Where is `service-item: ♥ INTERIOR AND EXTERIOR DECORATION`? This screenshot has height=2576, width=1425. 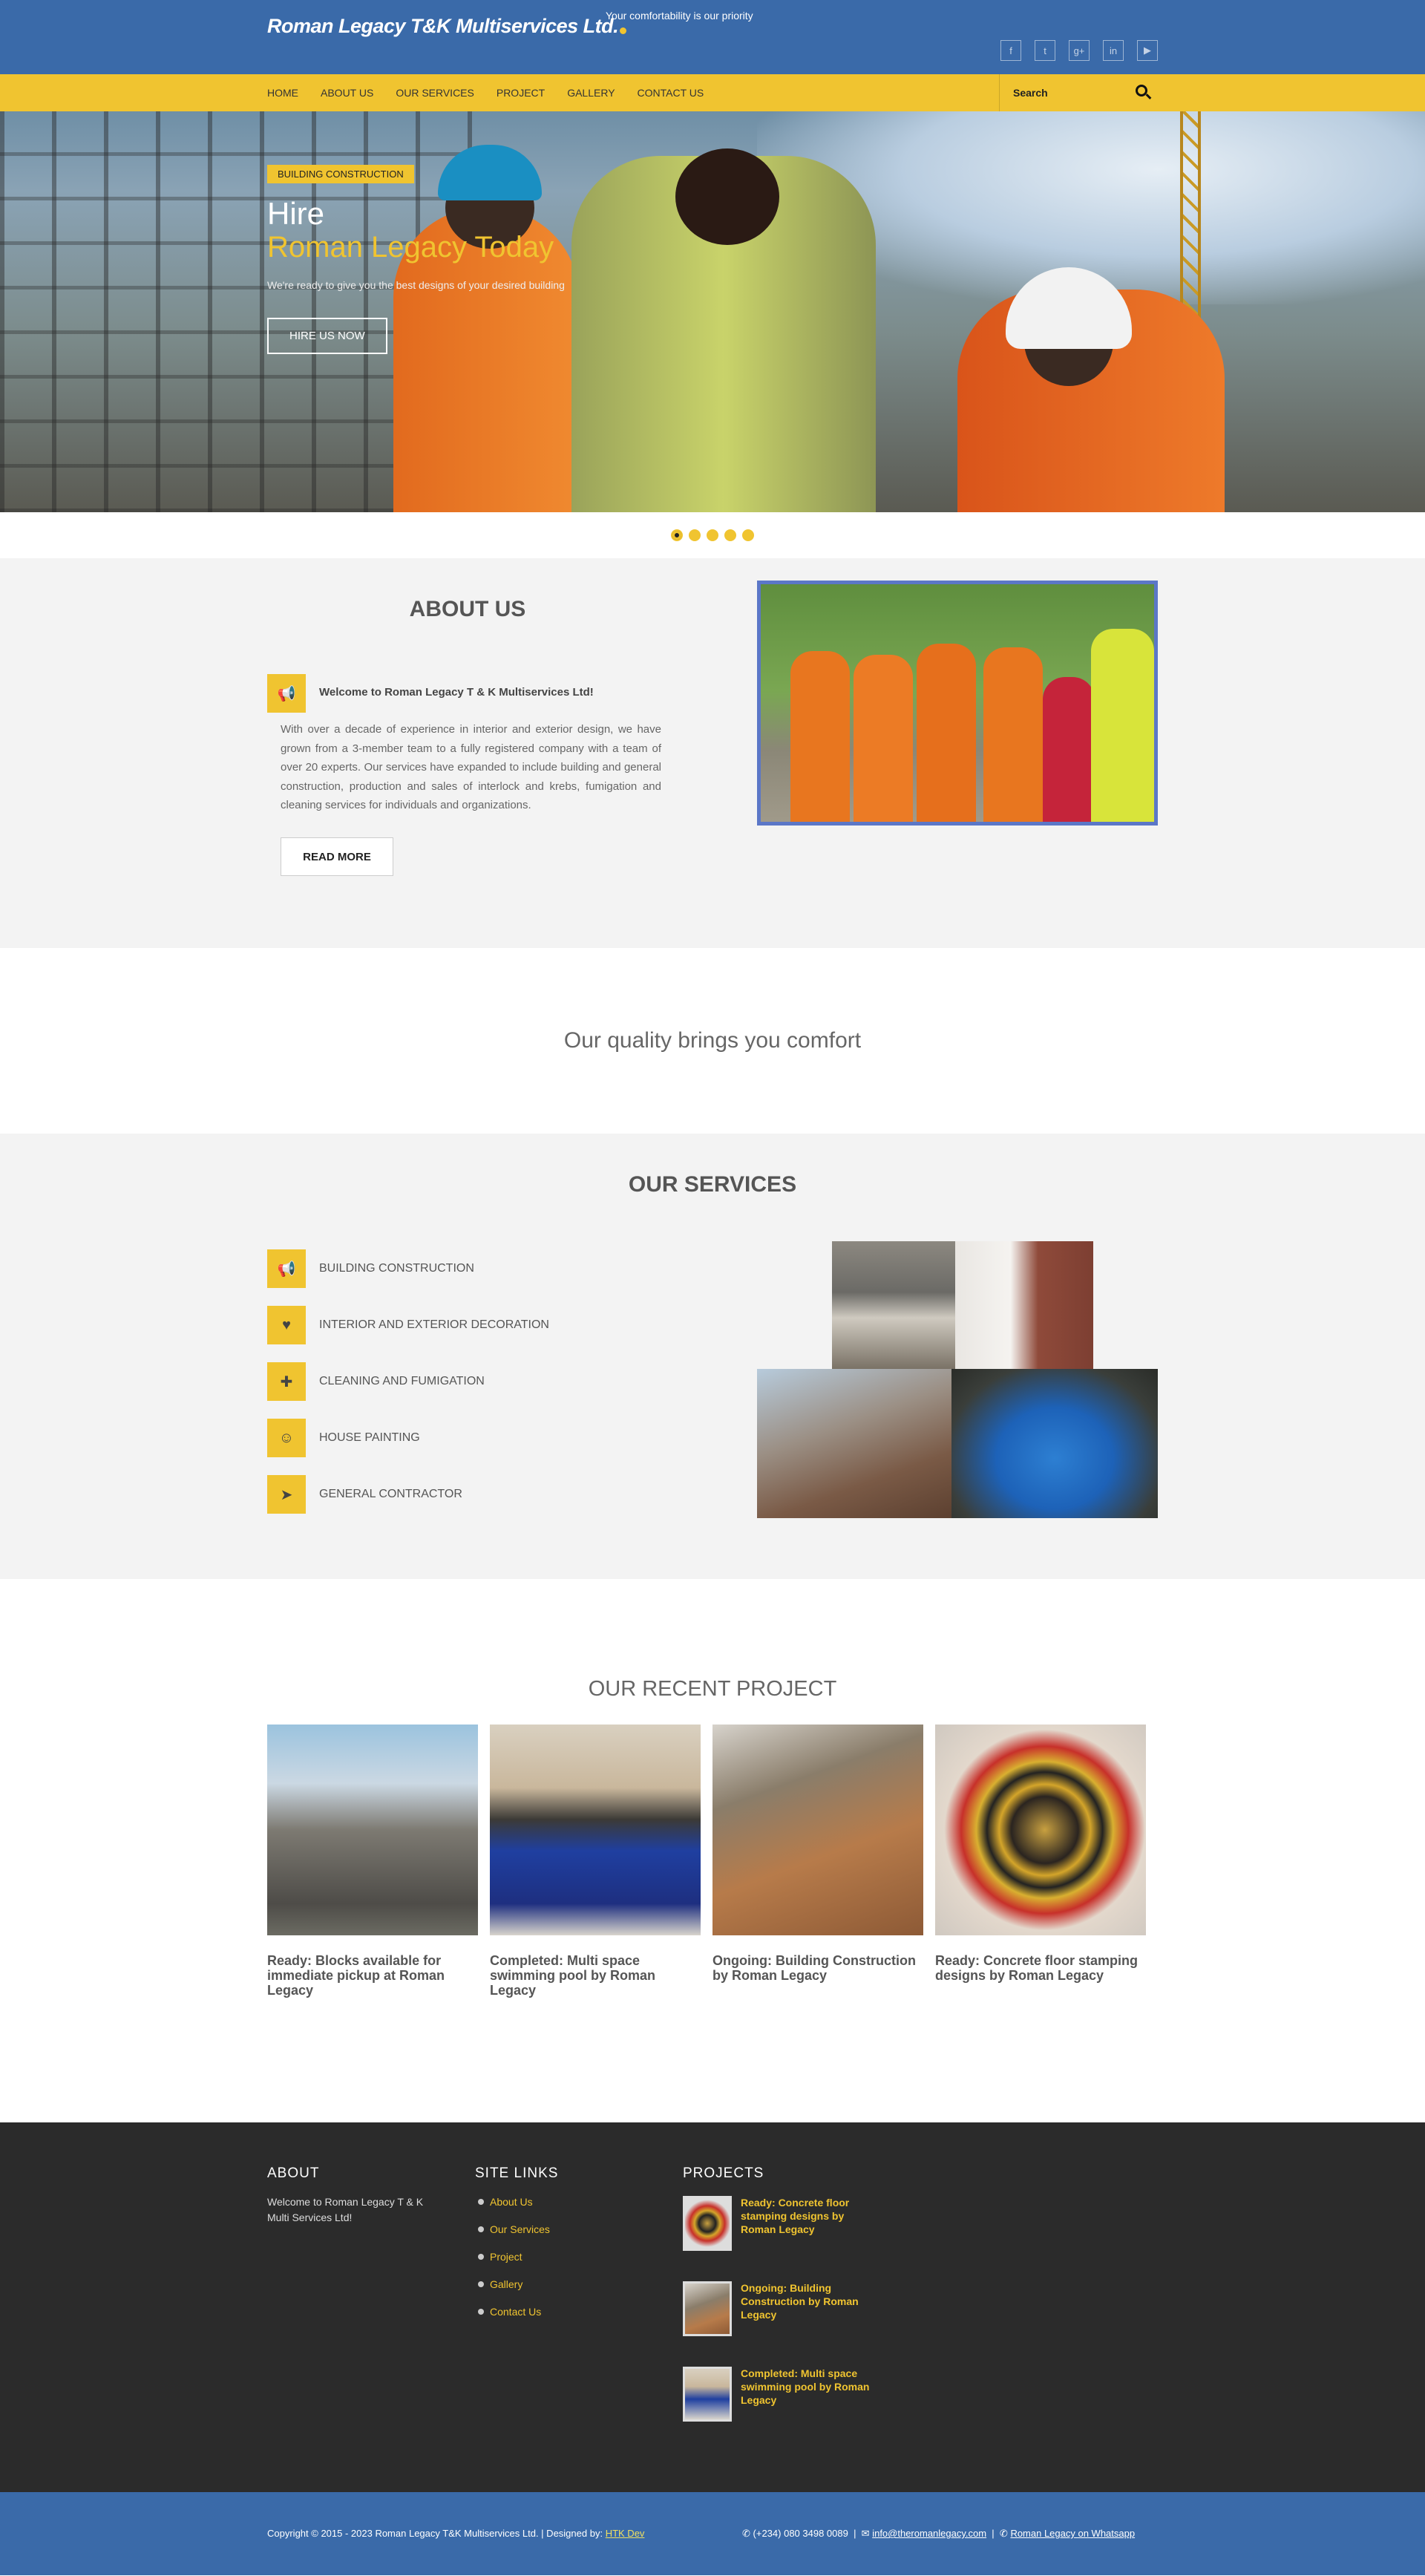 service-item: ♥ INTERIOR AND EXTERIOR DECORATION is located at coordinates (408, 1325).